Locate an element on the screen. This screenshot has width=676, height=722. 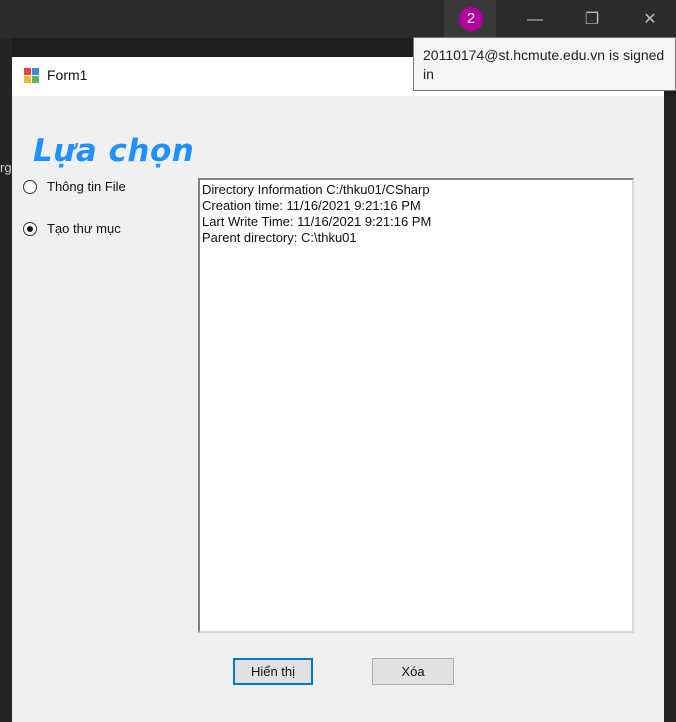
show-button: Hiển thị is located at coordinates (273, 671).